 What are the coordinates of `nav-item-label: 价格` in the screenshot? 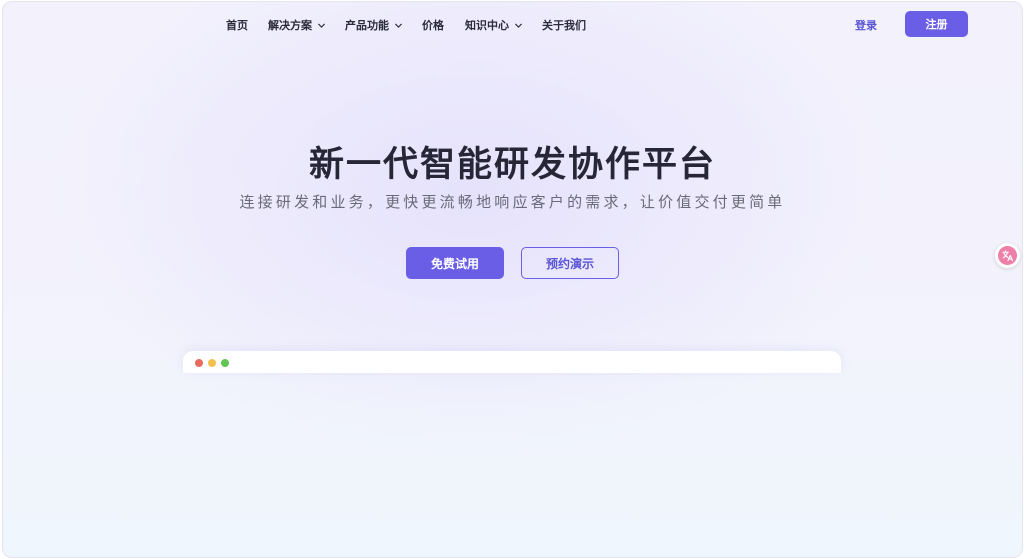 It's located at (433, 25).